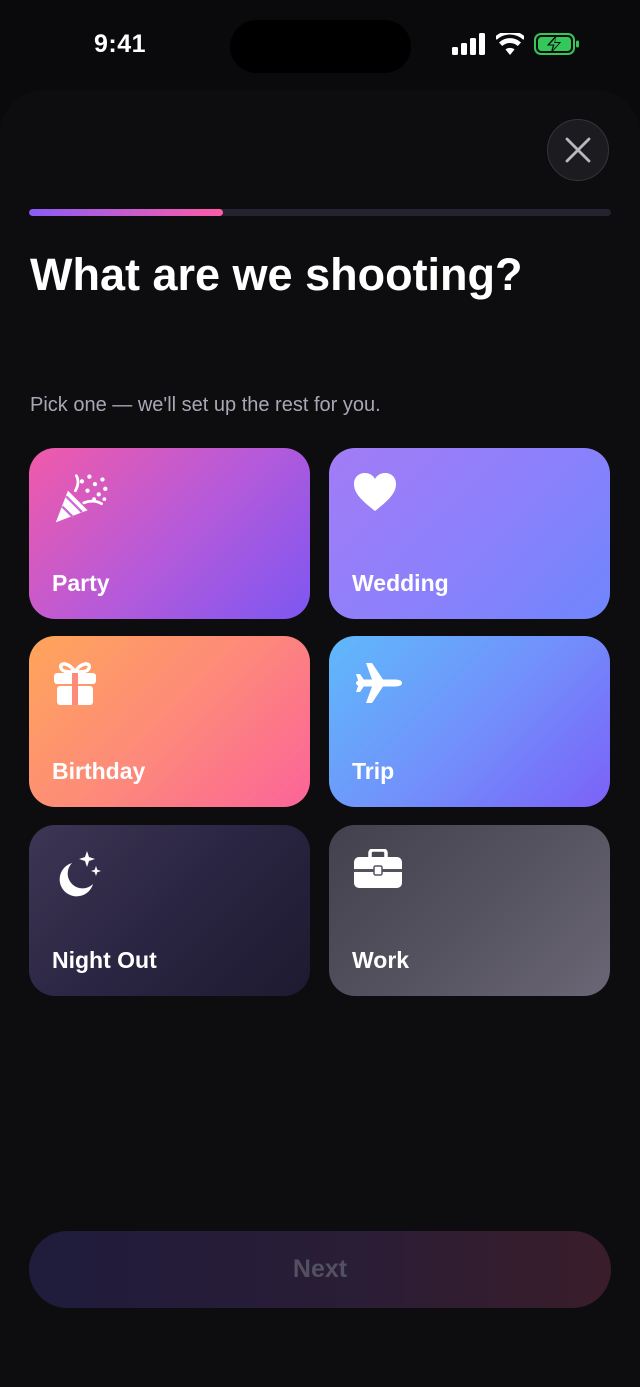  What do you see at coordinates (126, 212) in the screenshot?
I see `progress-fill` at bounding box center [126, 212].